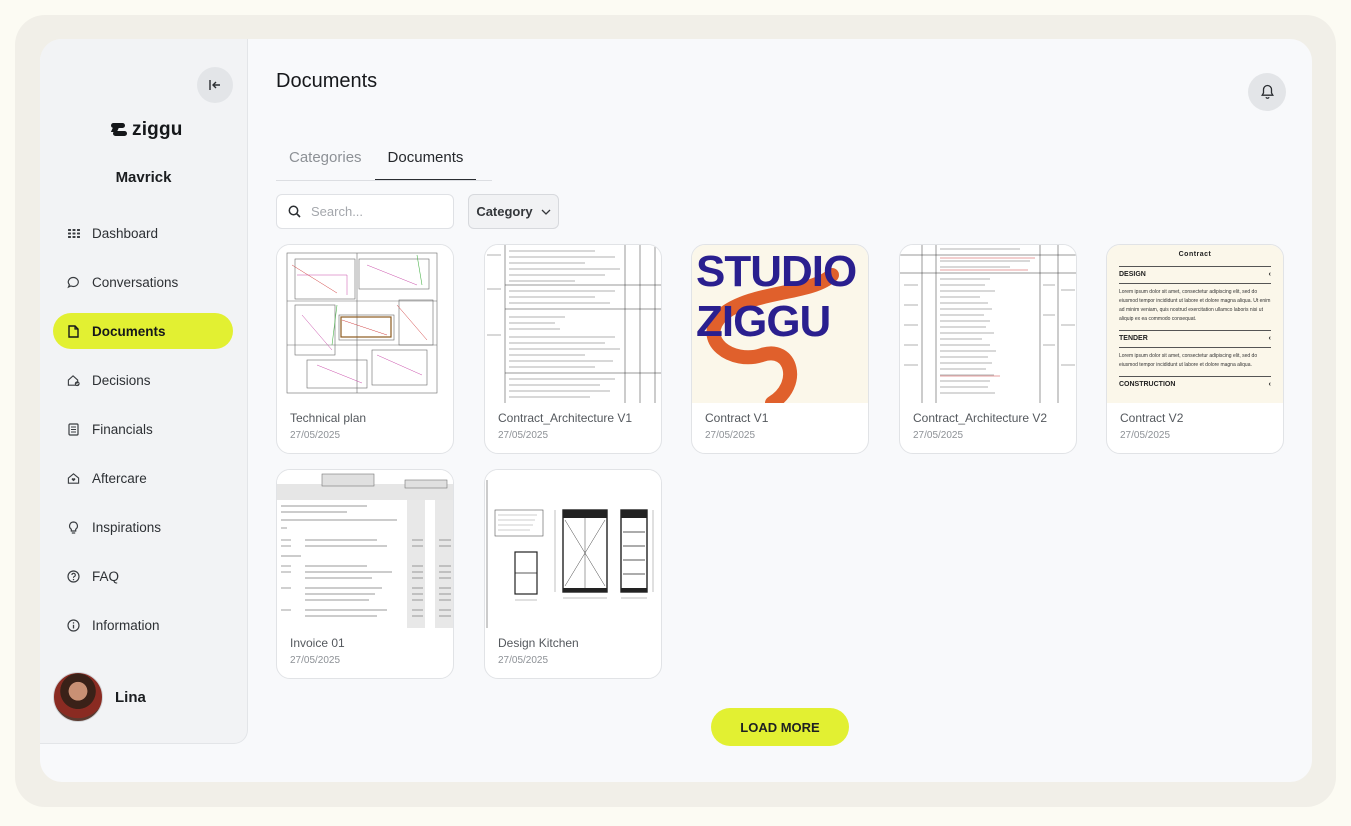 The height and width of the screenshot is (826, 1351). I want to click on document-thumbnail: STUDIO ZIGGU, so click(780, 324).